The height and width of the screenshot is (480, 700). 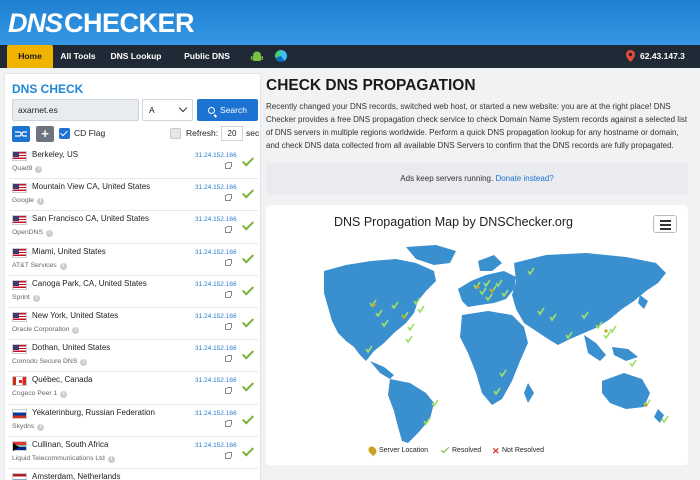 I want to click on site-logo: DNS CHECKER, so click(x=101, y=23).